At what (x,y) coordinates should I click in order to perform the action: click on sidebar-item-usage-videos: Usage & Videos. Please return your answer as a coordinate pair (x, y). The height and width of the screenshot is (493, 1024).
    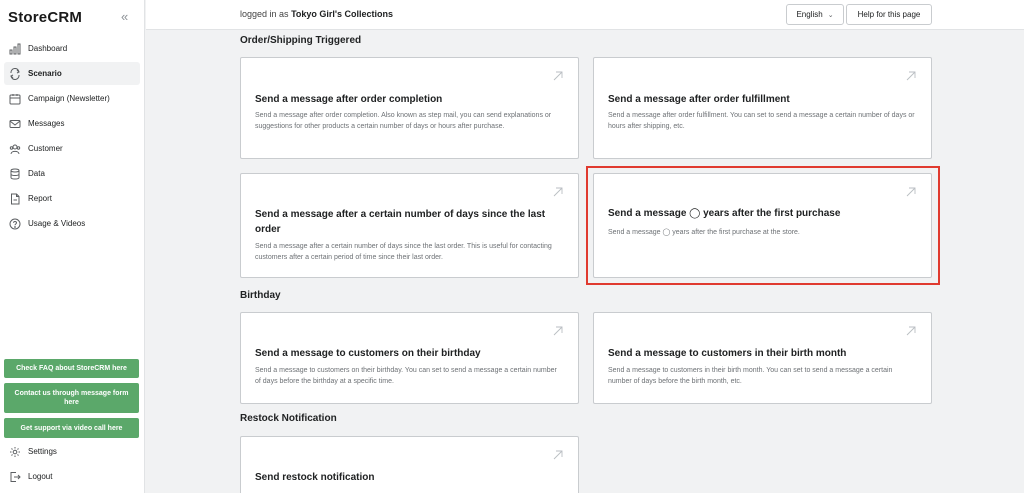
    Looking at the image, I should click on (72, 223).